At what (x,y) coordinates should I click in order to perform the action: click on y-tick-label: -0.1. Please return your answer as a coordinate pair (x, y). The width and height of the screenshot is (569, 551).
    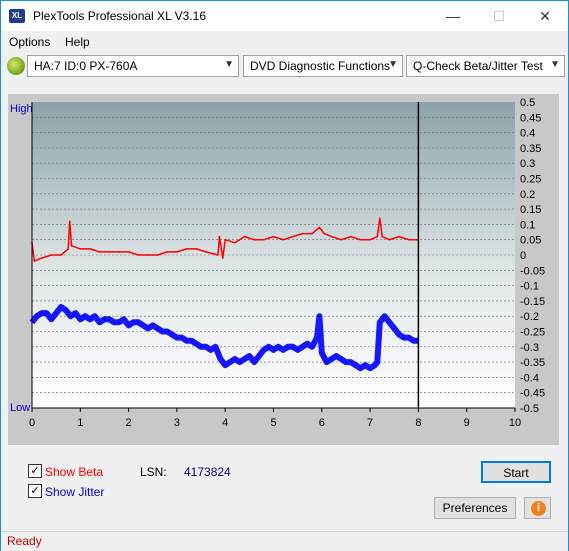
    Looking at the image, I should click on (529, 287).